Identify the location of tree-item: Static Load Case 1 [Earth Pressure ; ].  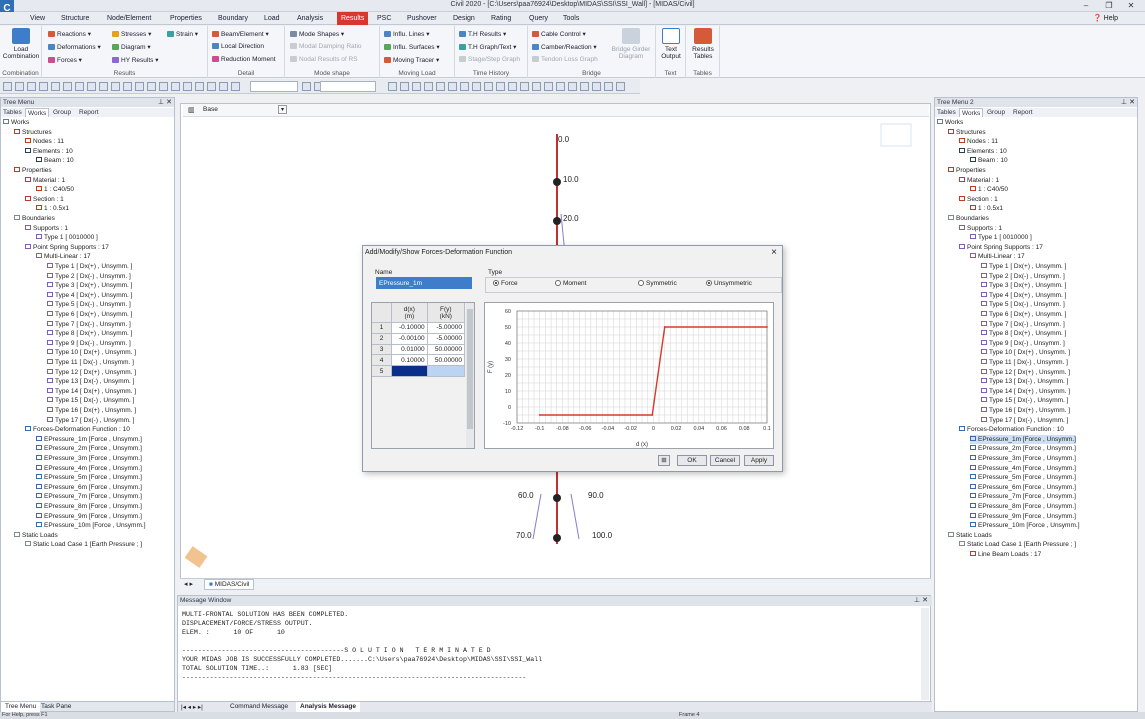
(83, 545).